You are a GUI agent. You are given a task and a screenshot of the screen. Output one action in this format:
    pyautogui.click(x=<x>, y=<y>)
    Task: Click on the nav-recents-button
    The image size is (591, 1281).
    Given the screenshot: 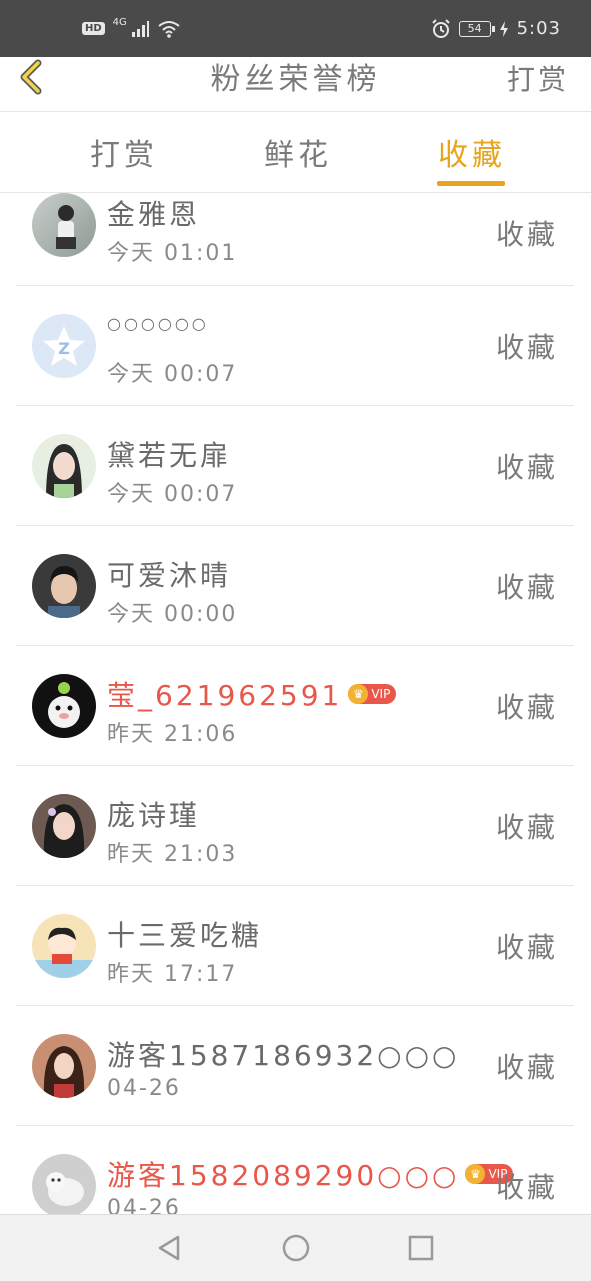 What is the action you would take?
    pyautogui.click(x=421, y=1248)
    